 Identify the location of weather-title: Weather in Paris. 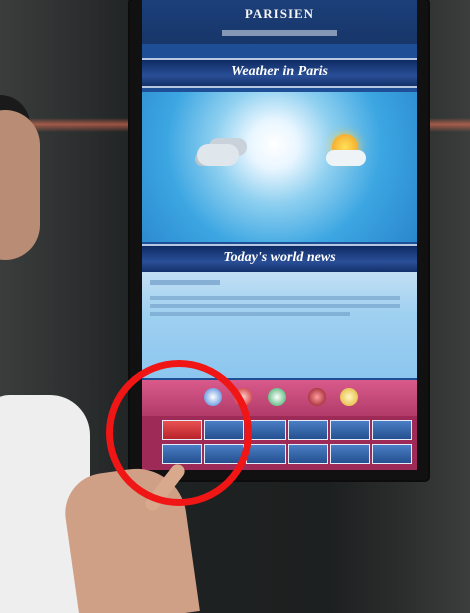
(279, 71).